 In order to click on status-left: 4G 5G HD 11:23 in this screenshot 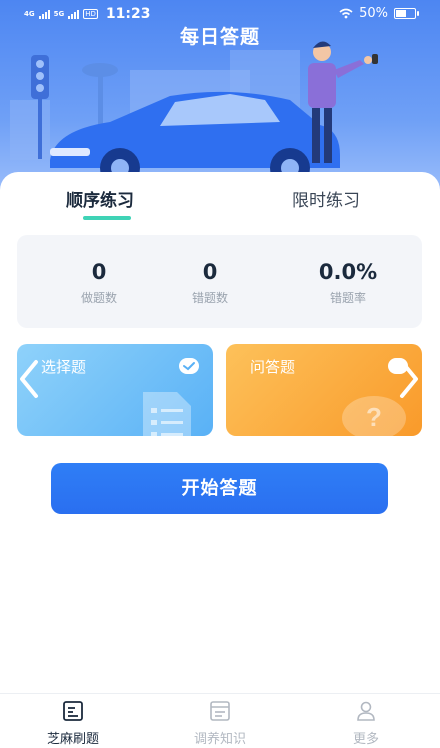, I will do `click(87, 14)`.